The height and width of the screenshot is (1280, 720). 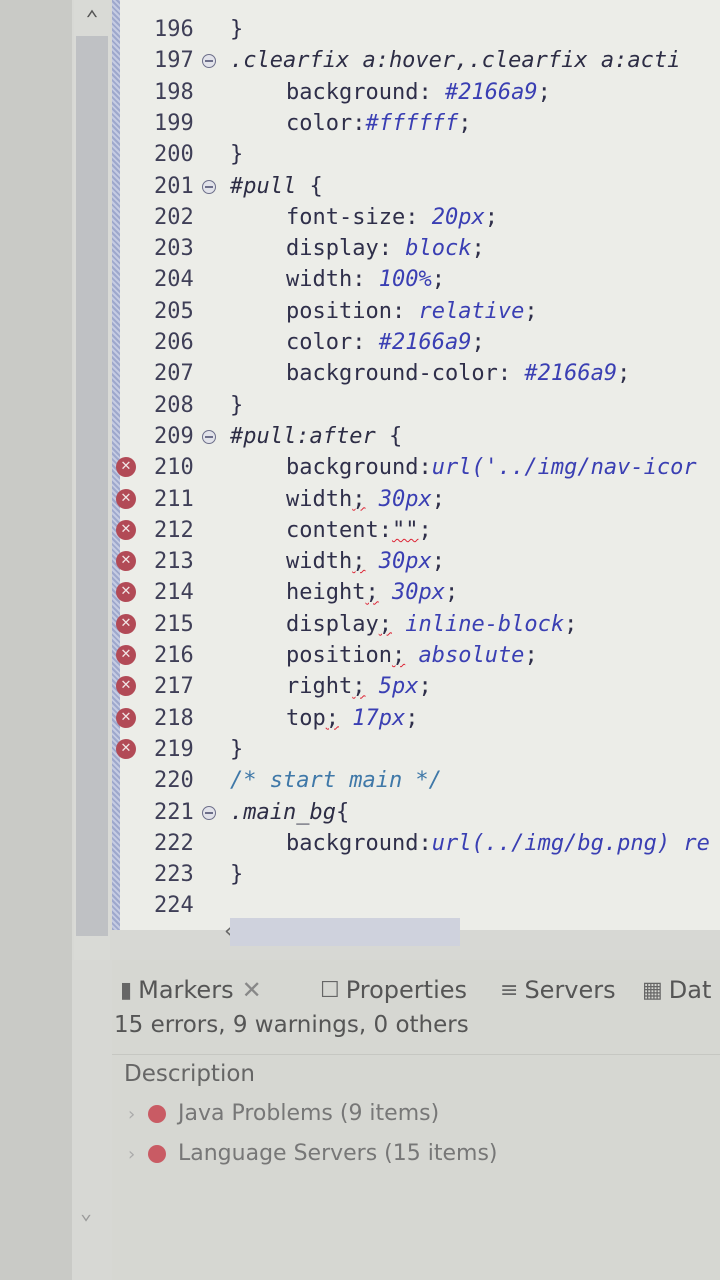 What do you see at coordinates (416, 154) in the screenshot?
I see `code-line: 200}` at bounding box center [416, 154].